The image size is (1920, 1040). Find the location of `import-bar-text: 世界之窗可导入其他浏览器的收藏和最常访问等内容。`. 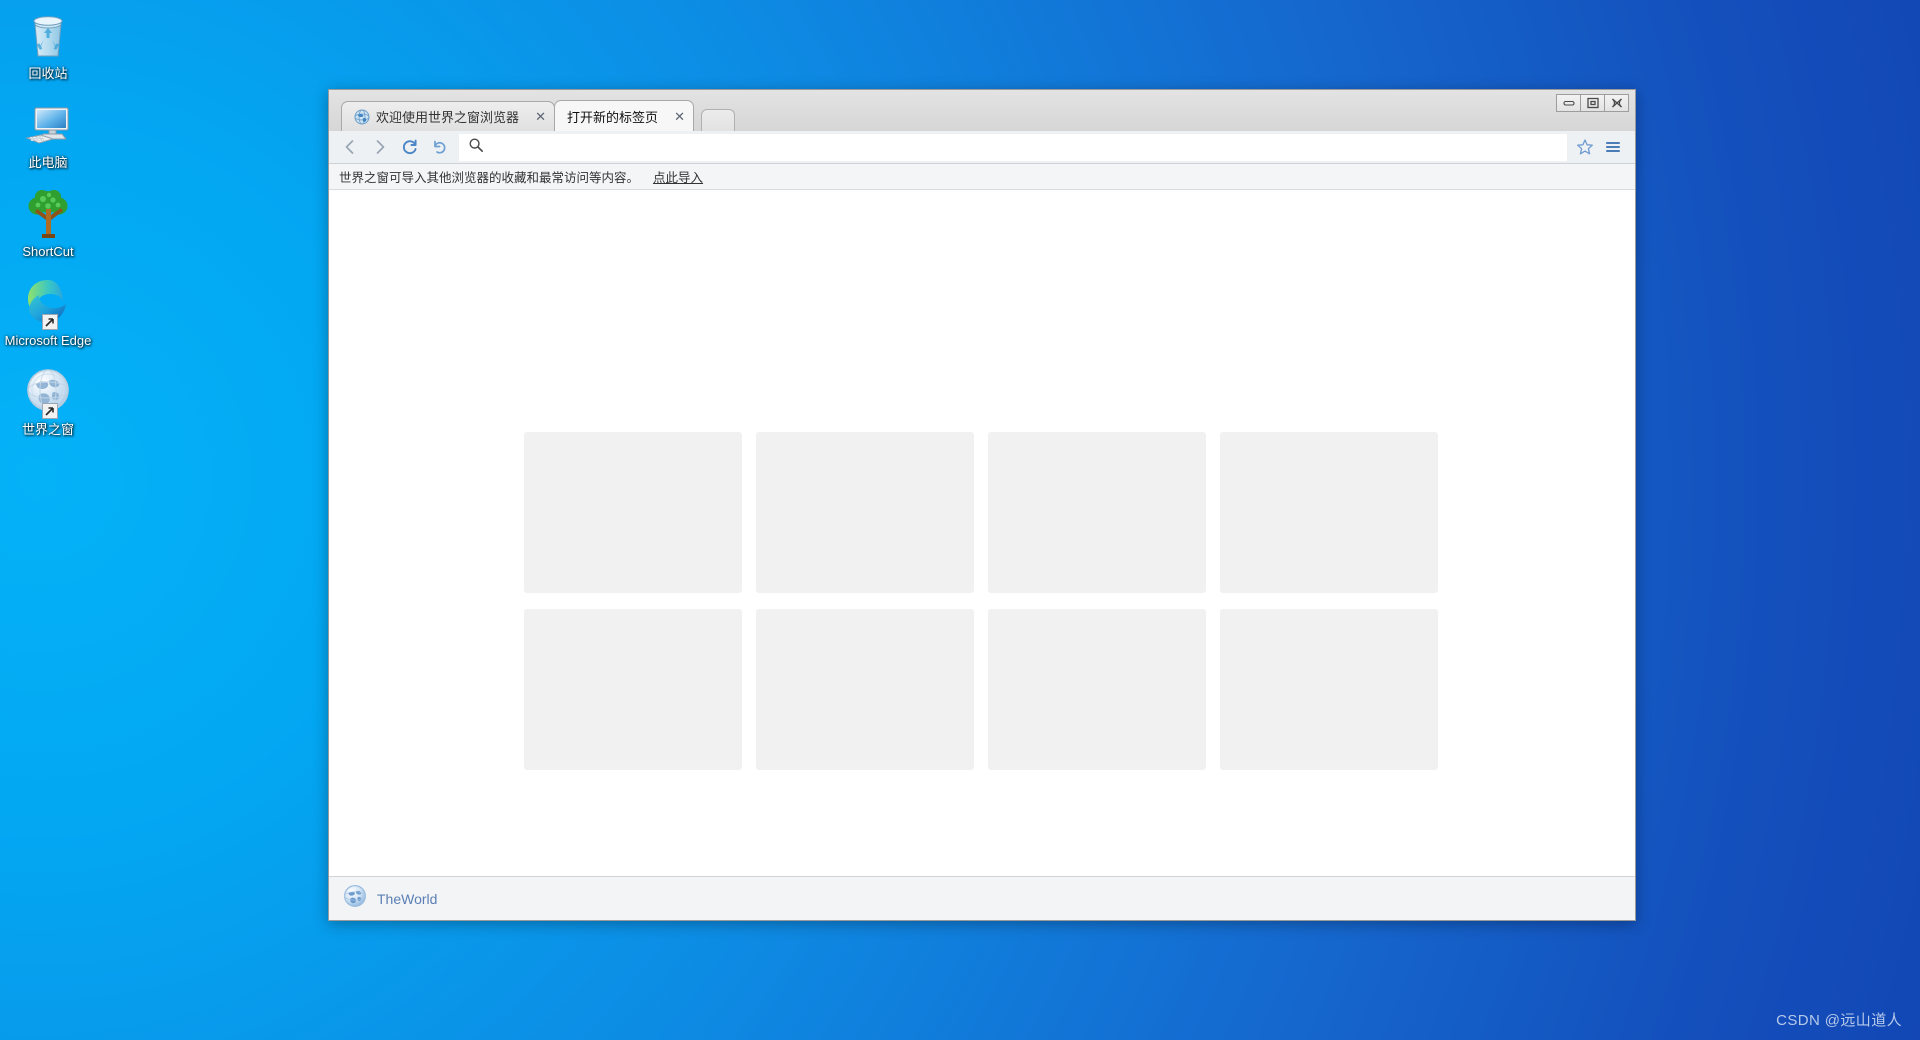

import-bar-text: 世界之窗可导入其他浏览器的收藏和最常访问等内容。 is located at coordinates (489, 178).